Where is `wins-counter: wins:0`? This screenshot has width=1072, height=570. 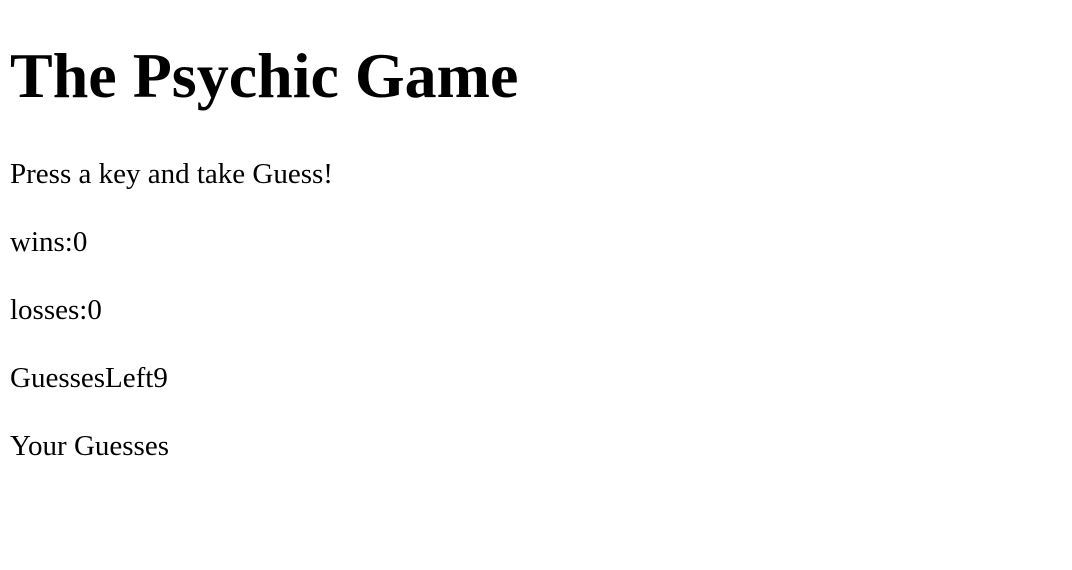
wins-counter: wins:0 is located at coordinates (49, 242).